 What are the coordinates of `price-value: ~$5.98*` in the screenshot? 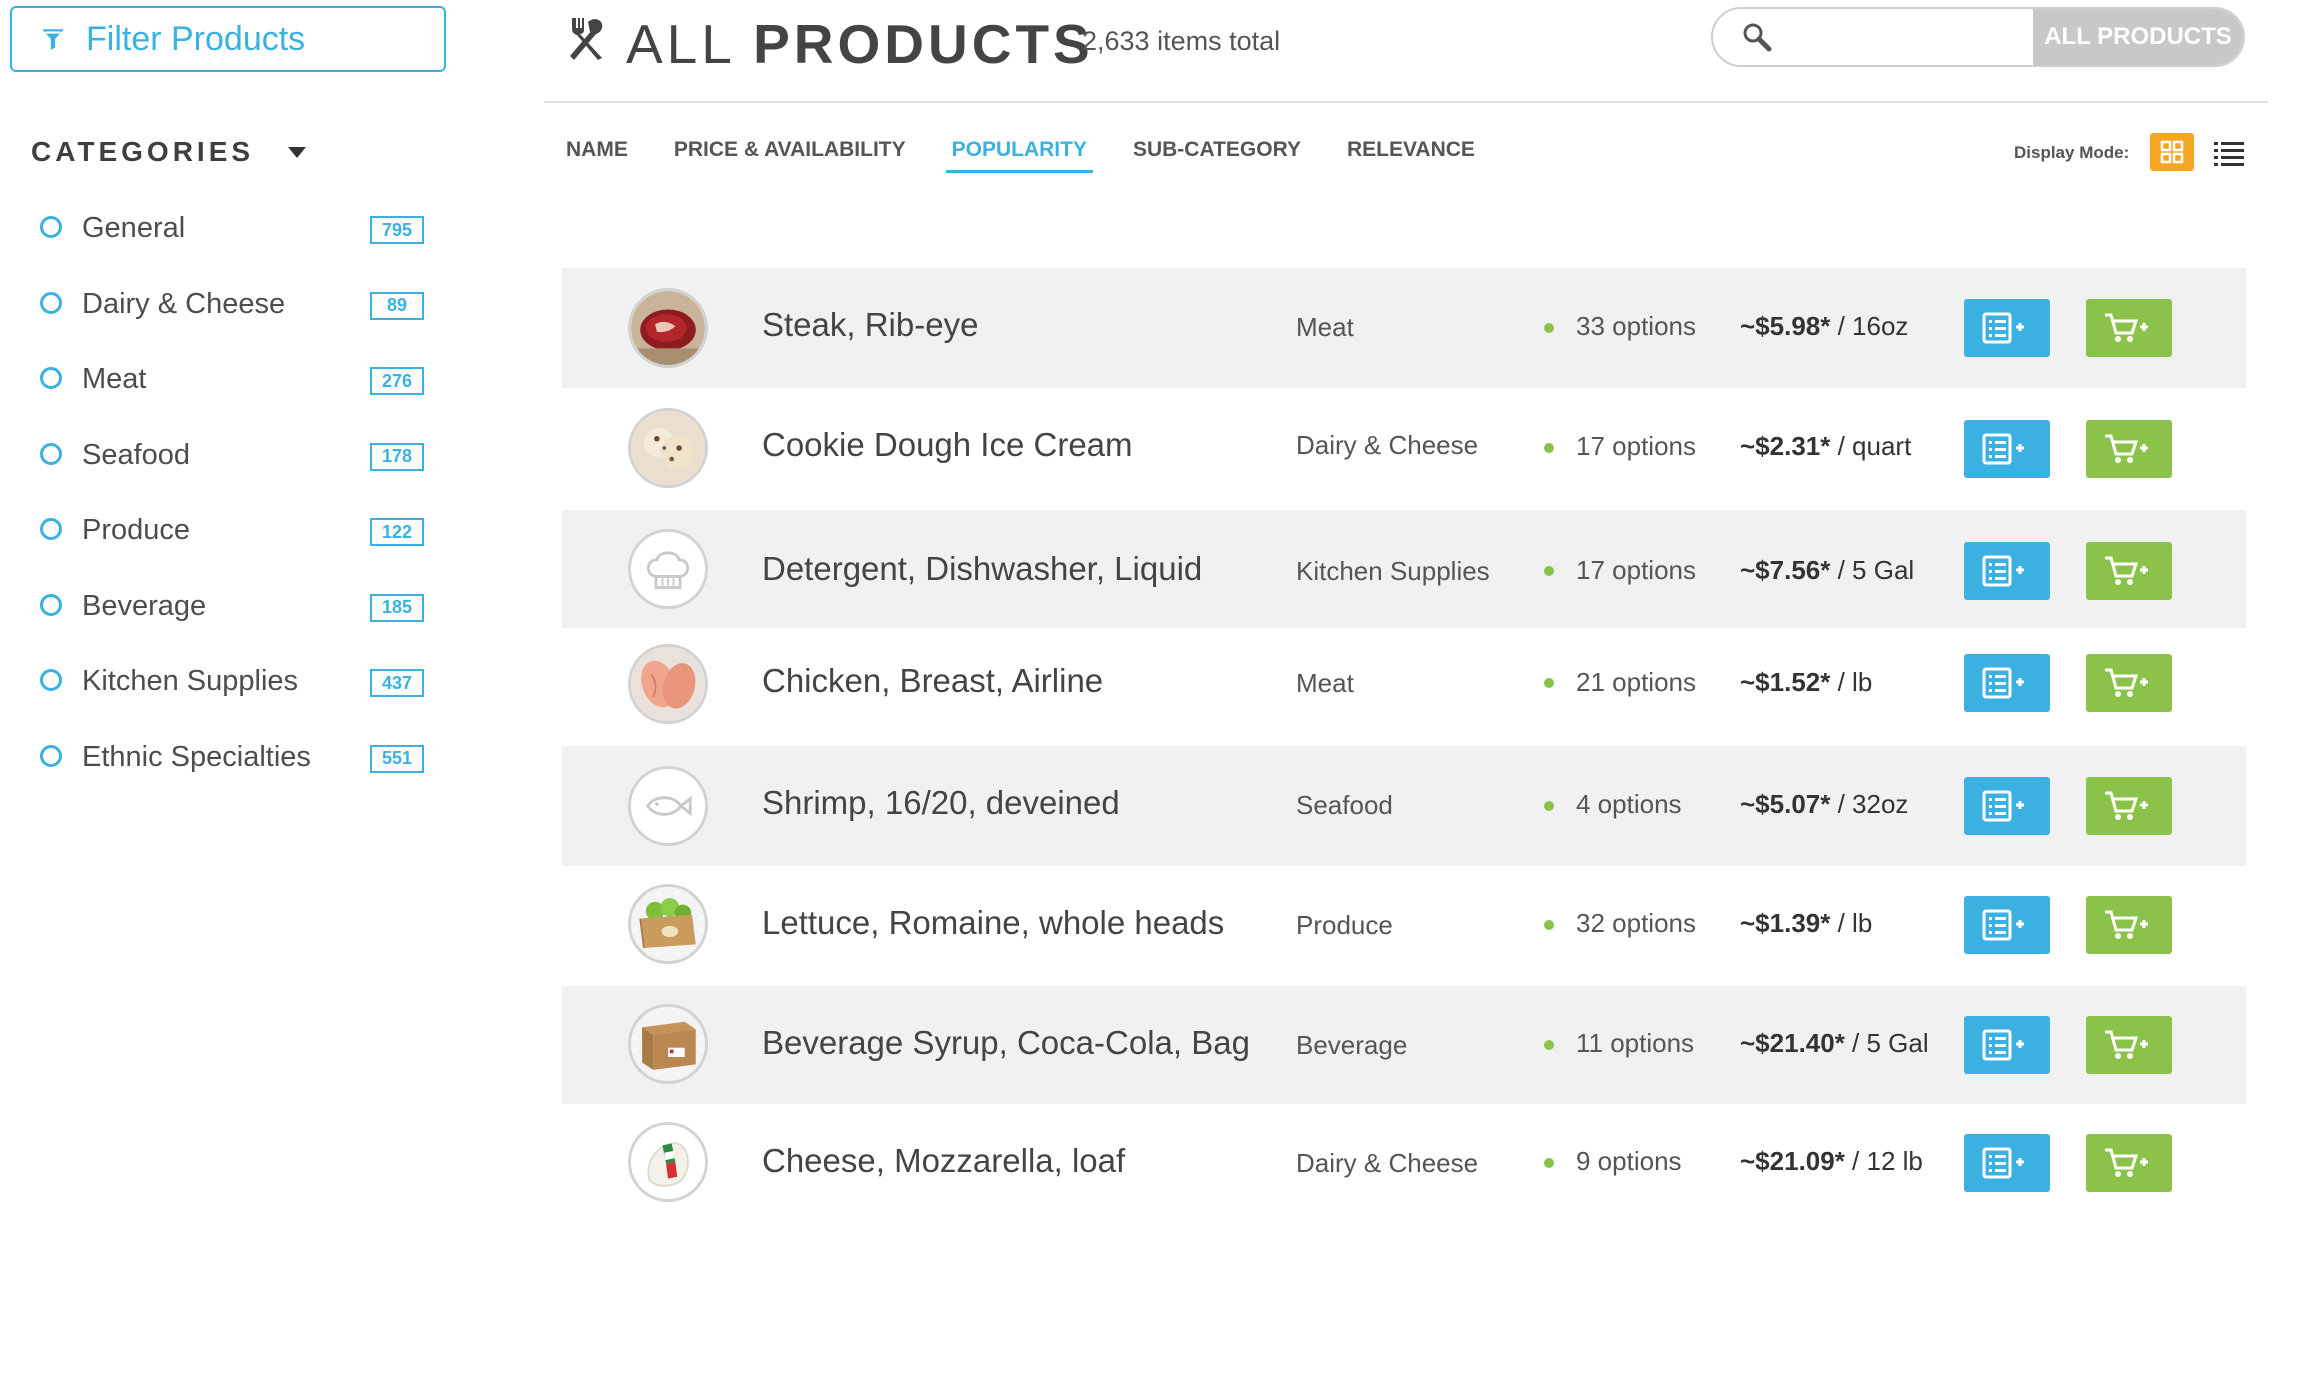 It's located at (1785, 326).